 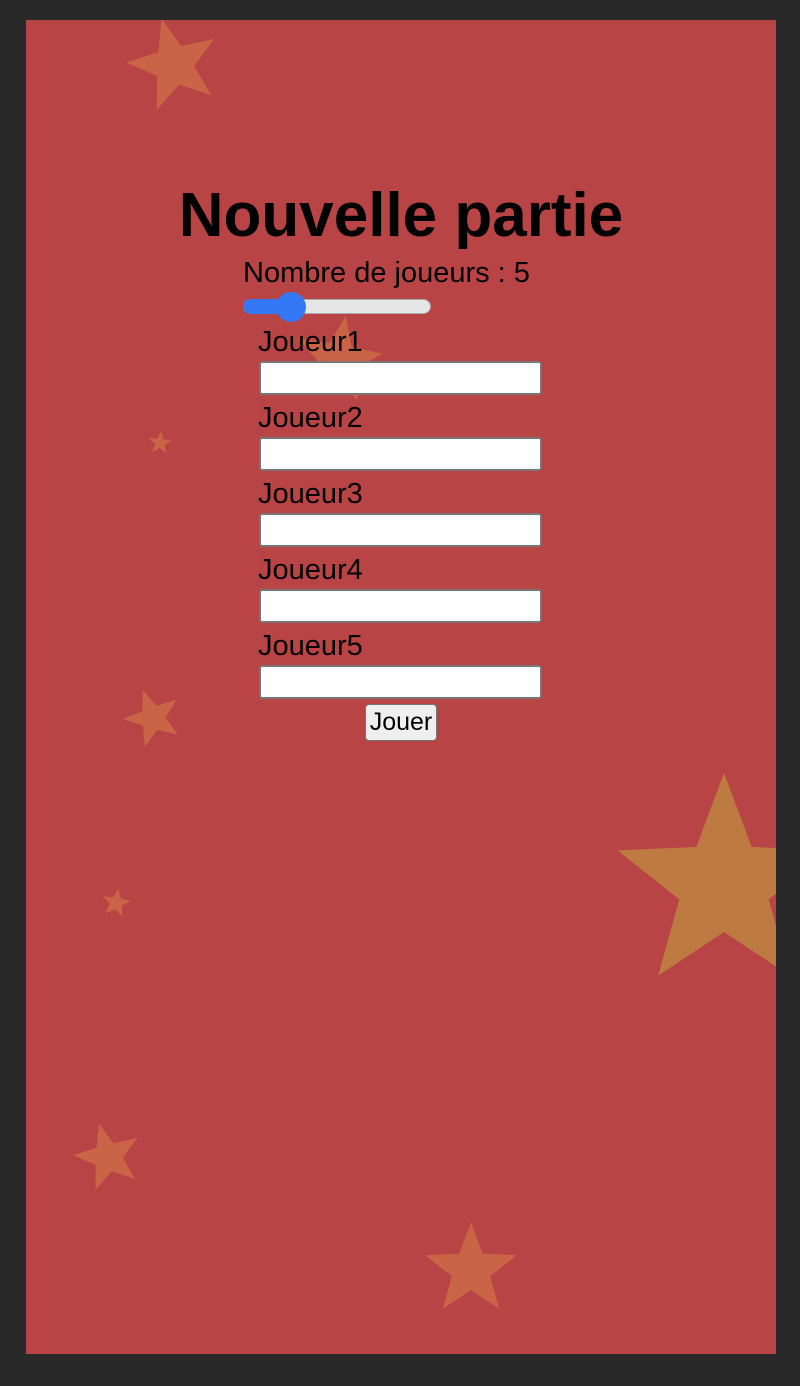 What do you see at coordinates (338, 307) in the screenshot?
I see `player-count-slider` at bounding box center [338, 307].